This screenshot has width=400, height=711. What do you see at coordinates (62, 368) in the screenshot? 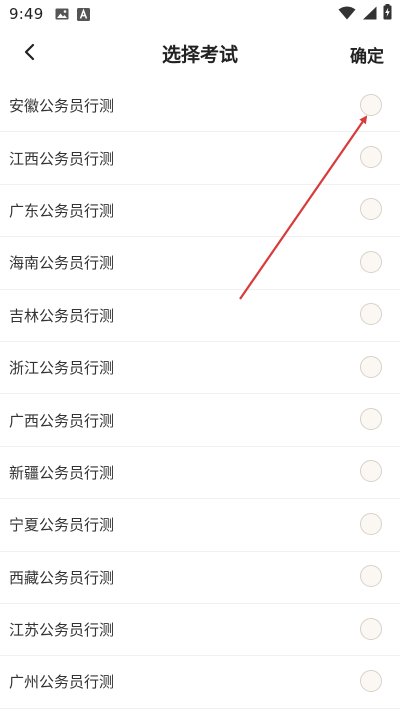
I see `exam-label: 浙江公务员行测` at bounding box center [62, 368].